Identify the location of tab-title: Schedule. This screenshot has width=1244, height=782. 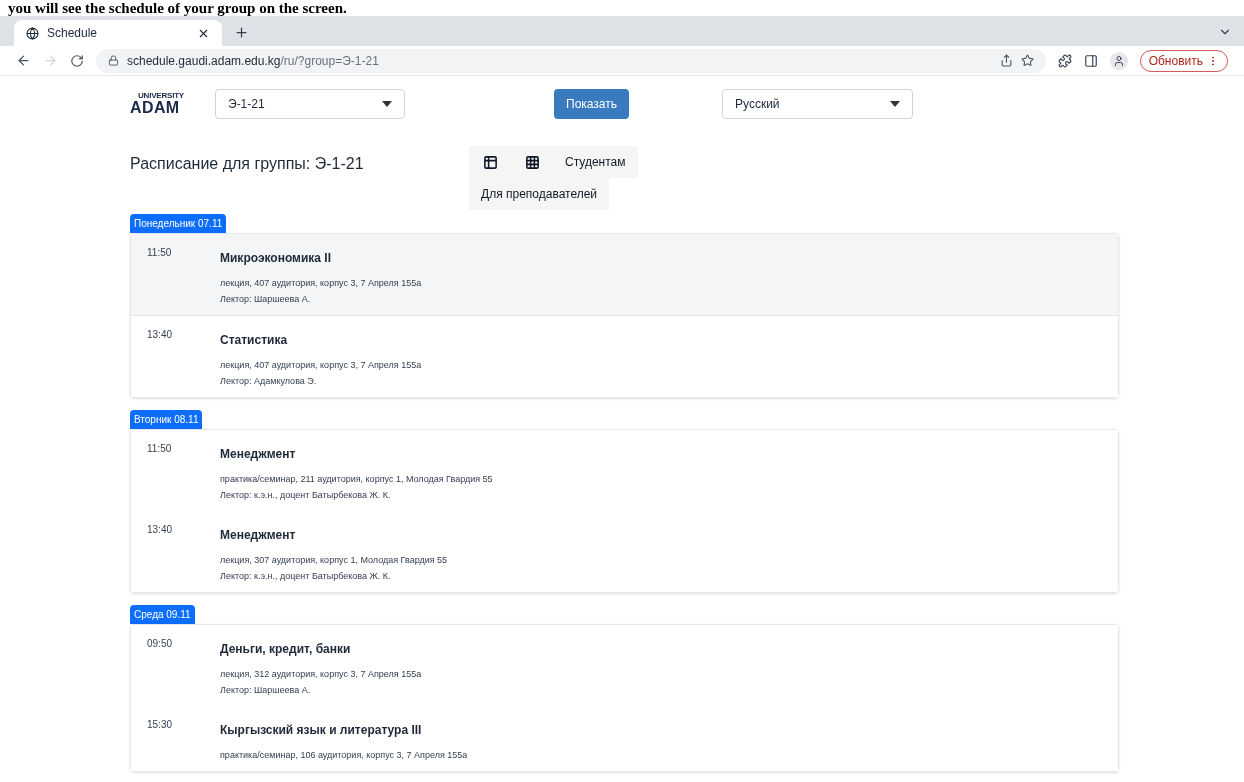
(73, 33).